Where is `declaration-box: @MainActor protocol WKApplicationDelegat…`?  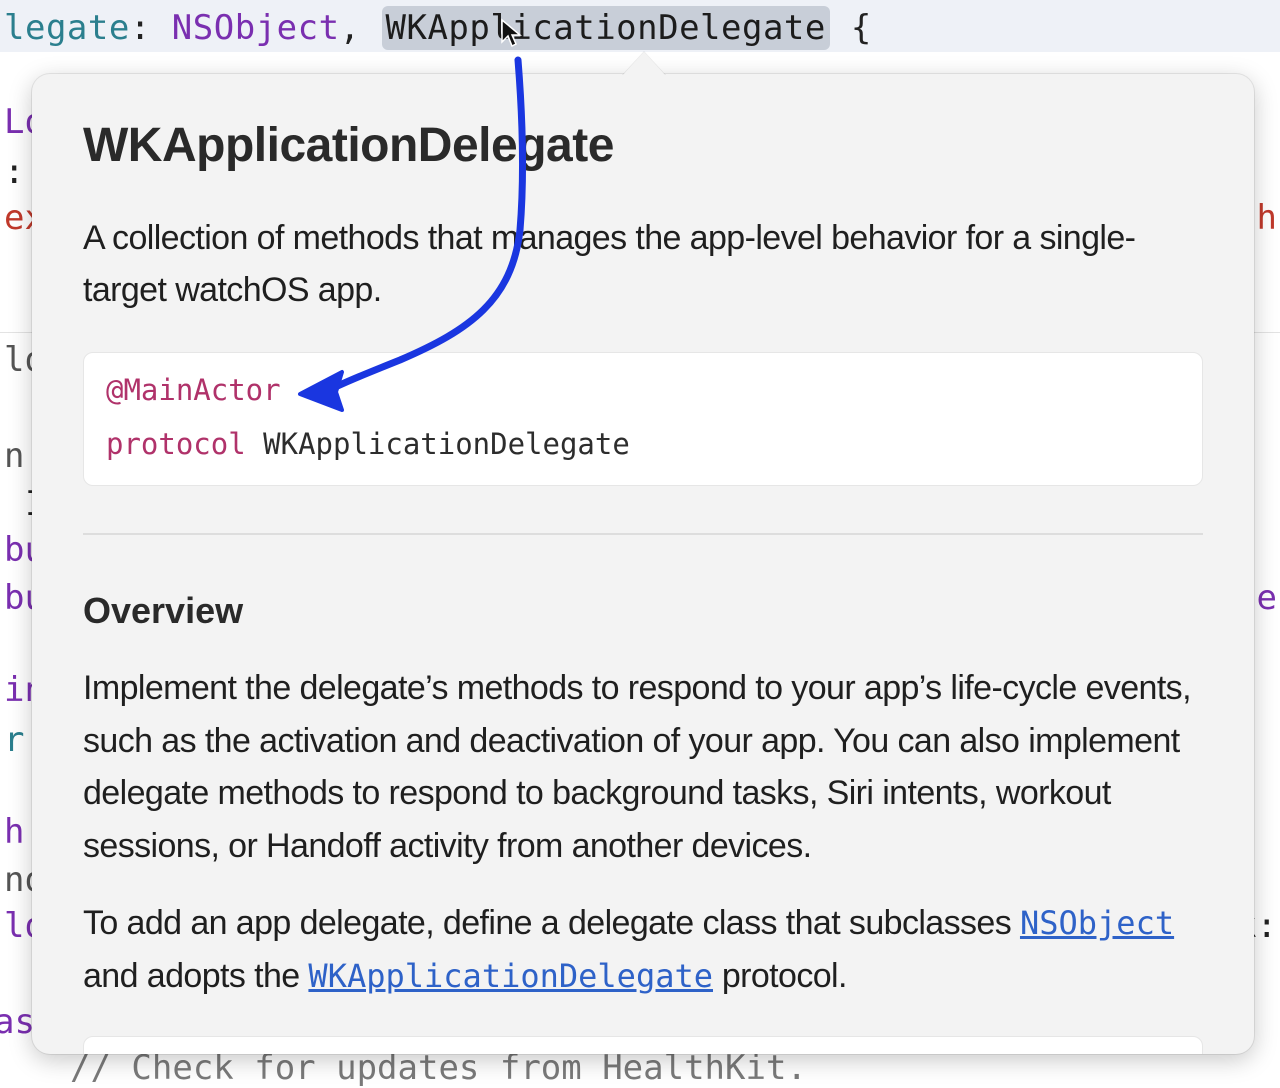 declaration-box: @MainActor protocol WKApplicationDelegat… is located at coordinates (643, 419).